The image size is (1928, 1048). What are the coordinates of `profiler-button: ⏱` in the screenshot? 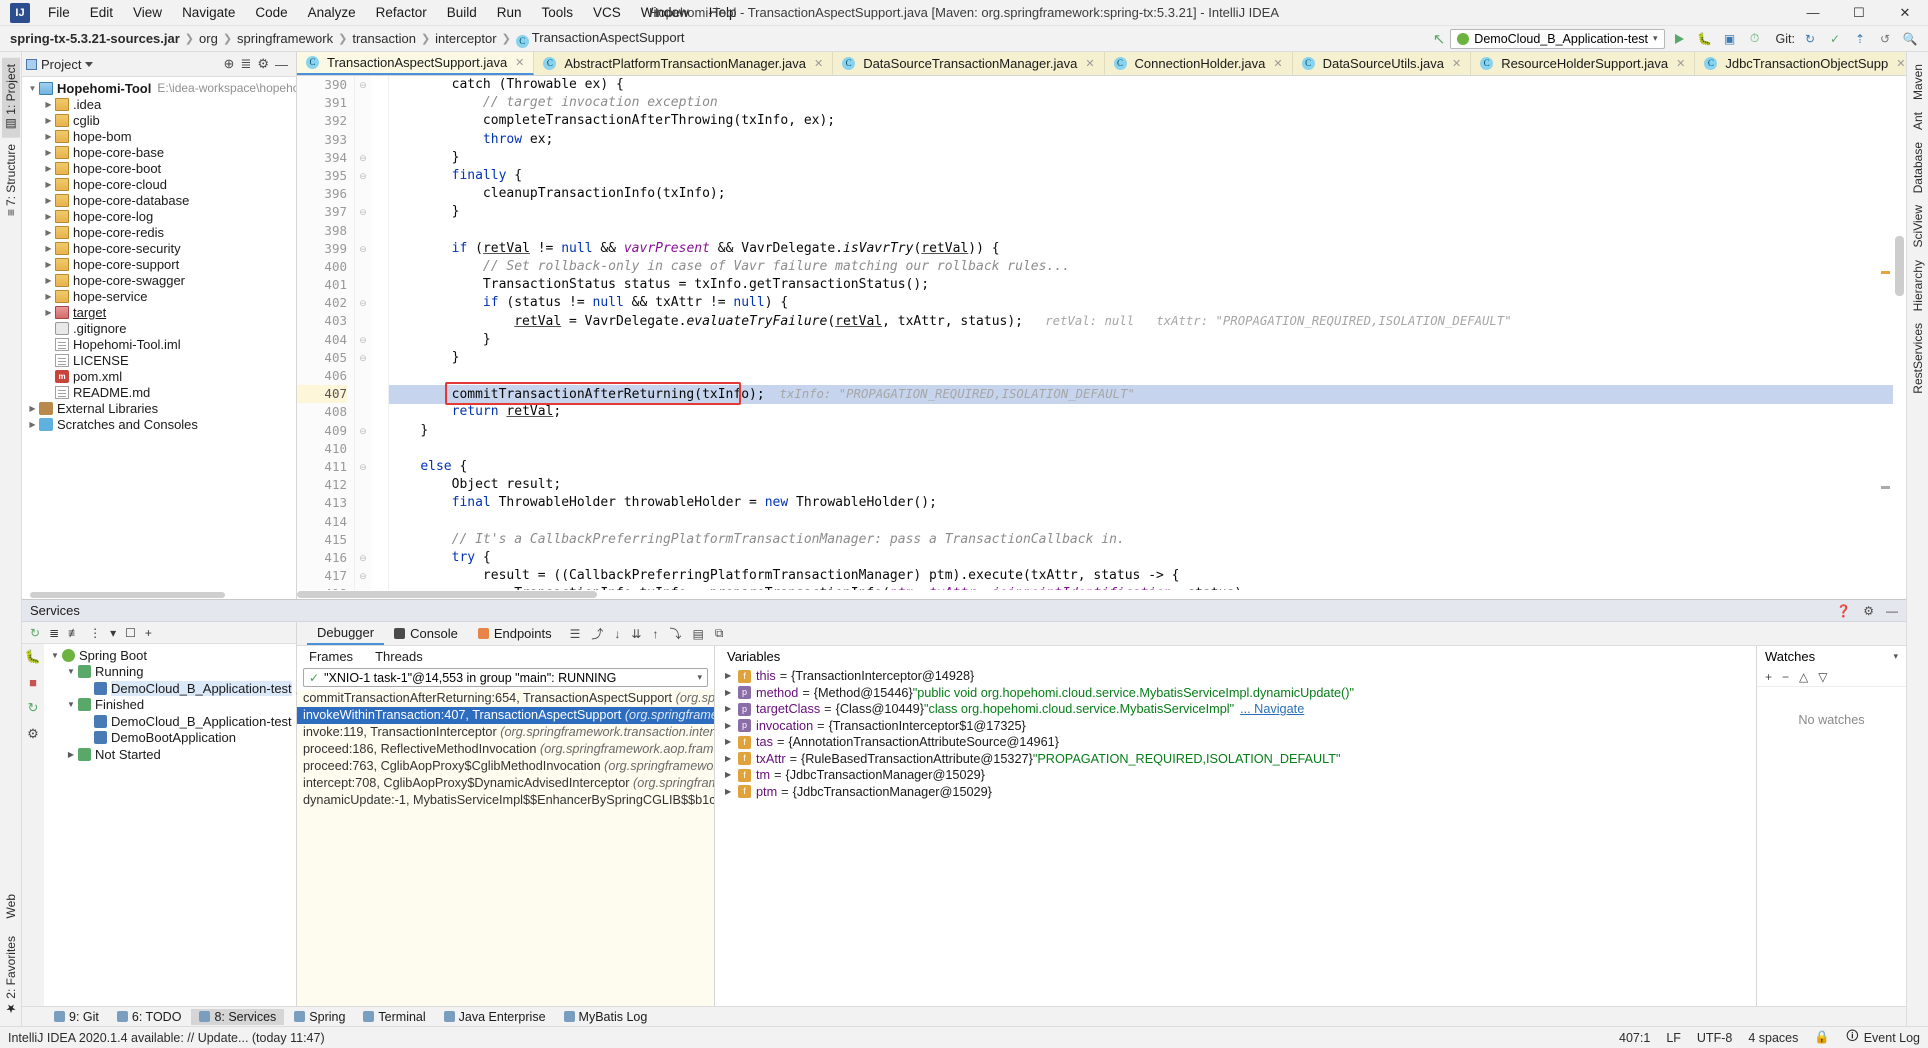 It's located at (1755, 39).